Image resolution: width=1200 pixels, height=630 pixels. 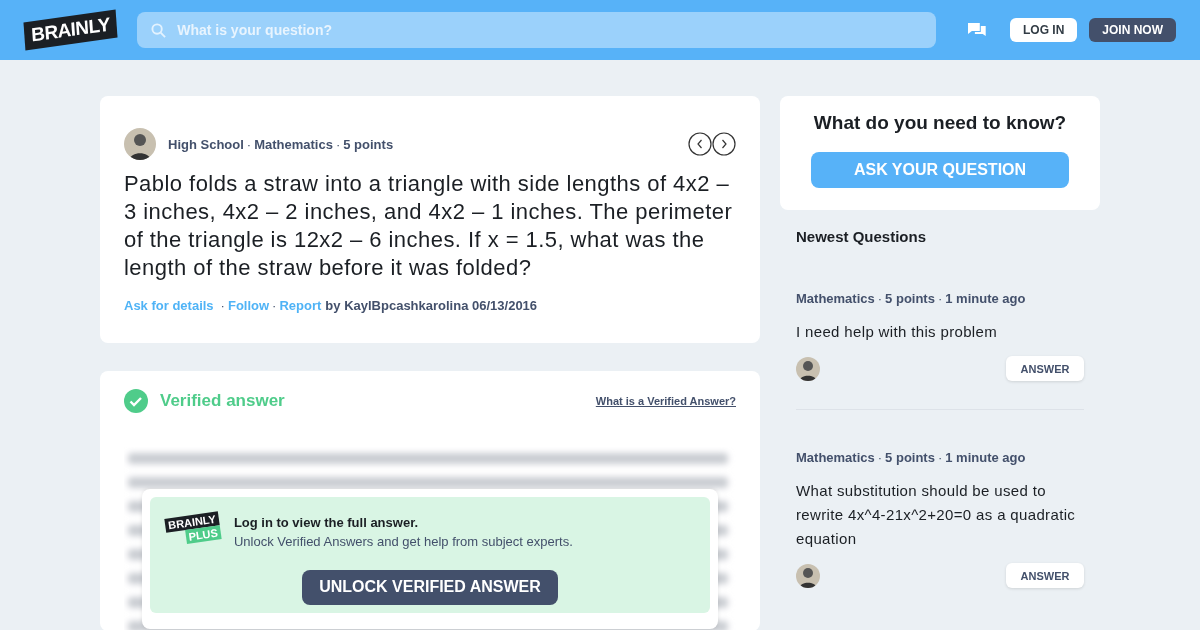 I want to click on search-icon, so click(x=159, y=30).